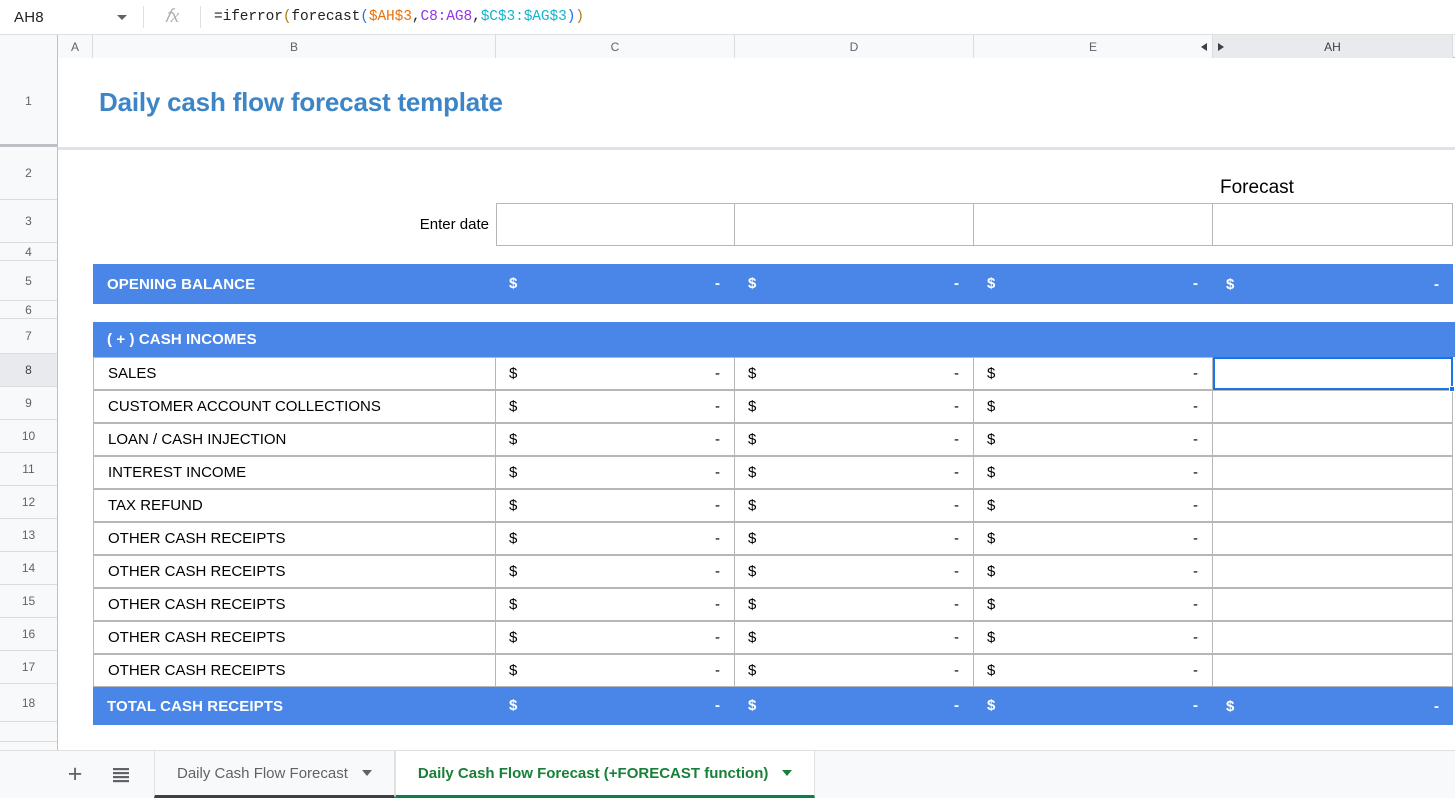 This screenshot has height=798, width=1455. Describe the element at coordinates (854, 46) in the screenshot. I see `column-header-d: D` at that location.